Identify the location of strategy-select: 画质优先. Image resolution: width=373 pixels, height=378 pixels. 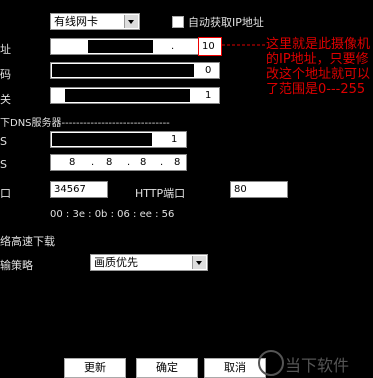
(149, 262).